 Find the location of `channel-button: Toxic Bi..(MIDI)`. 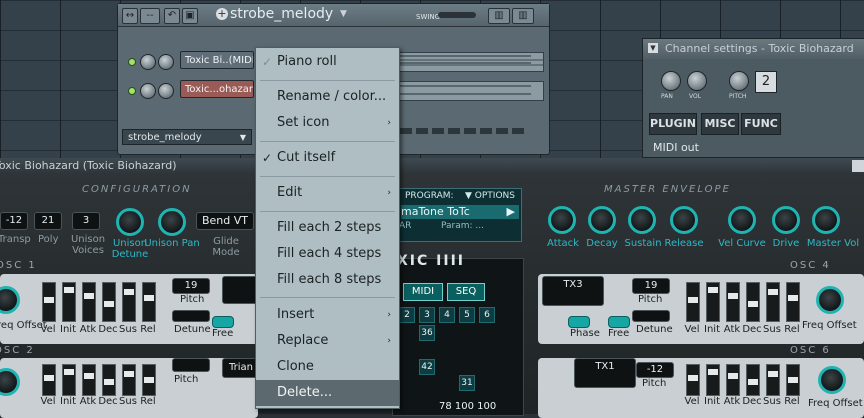

channel-button: Toxic Bi..(MIDI) is located at coordinates (217, 60).